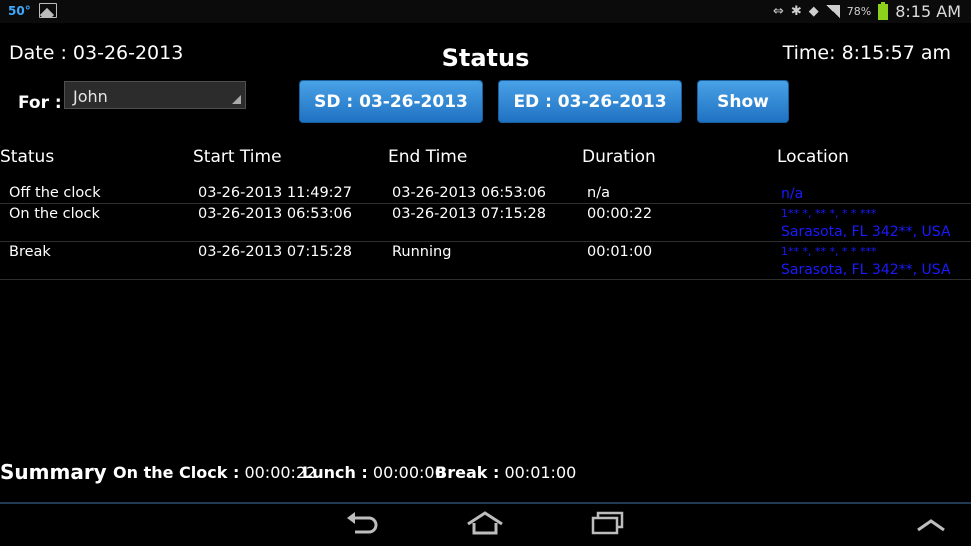 The width and height of the screenshot is (971, 546). Describe the element at coordinates (469, 193) in the screenshot. I see `row-end-time: 03-26-2013 06:53:06` at that location.